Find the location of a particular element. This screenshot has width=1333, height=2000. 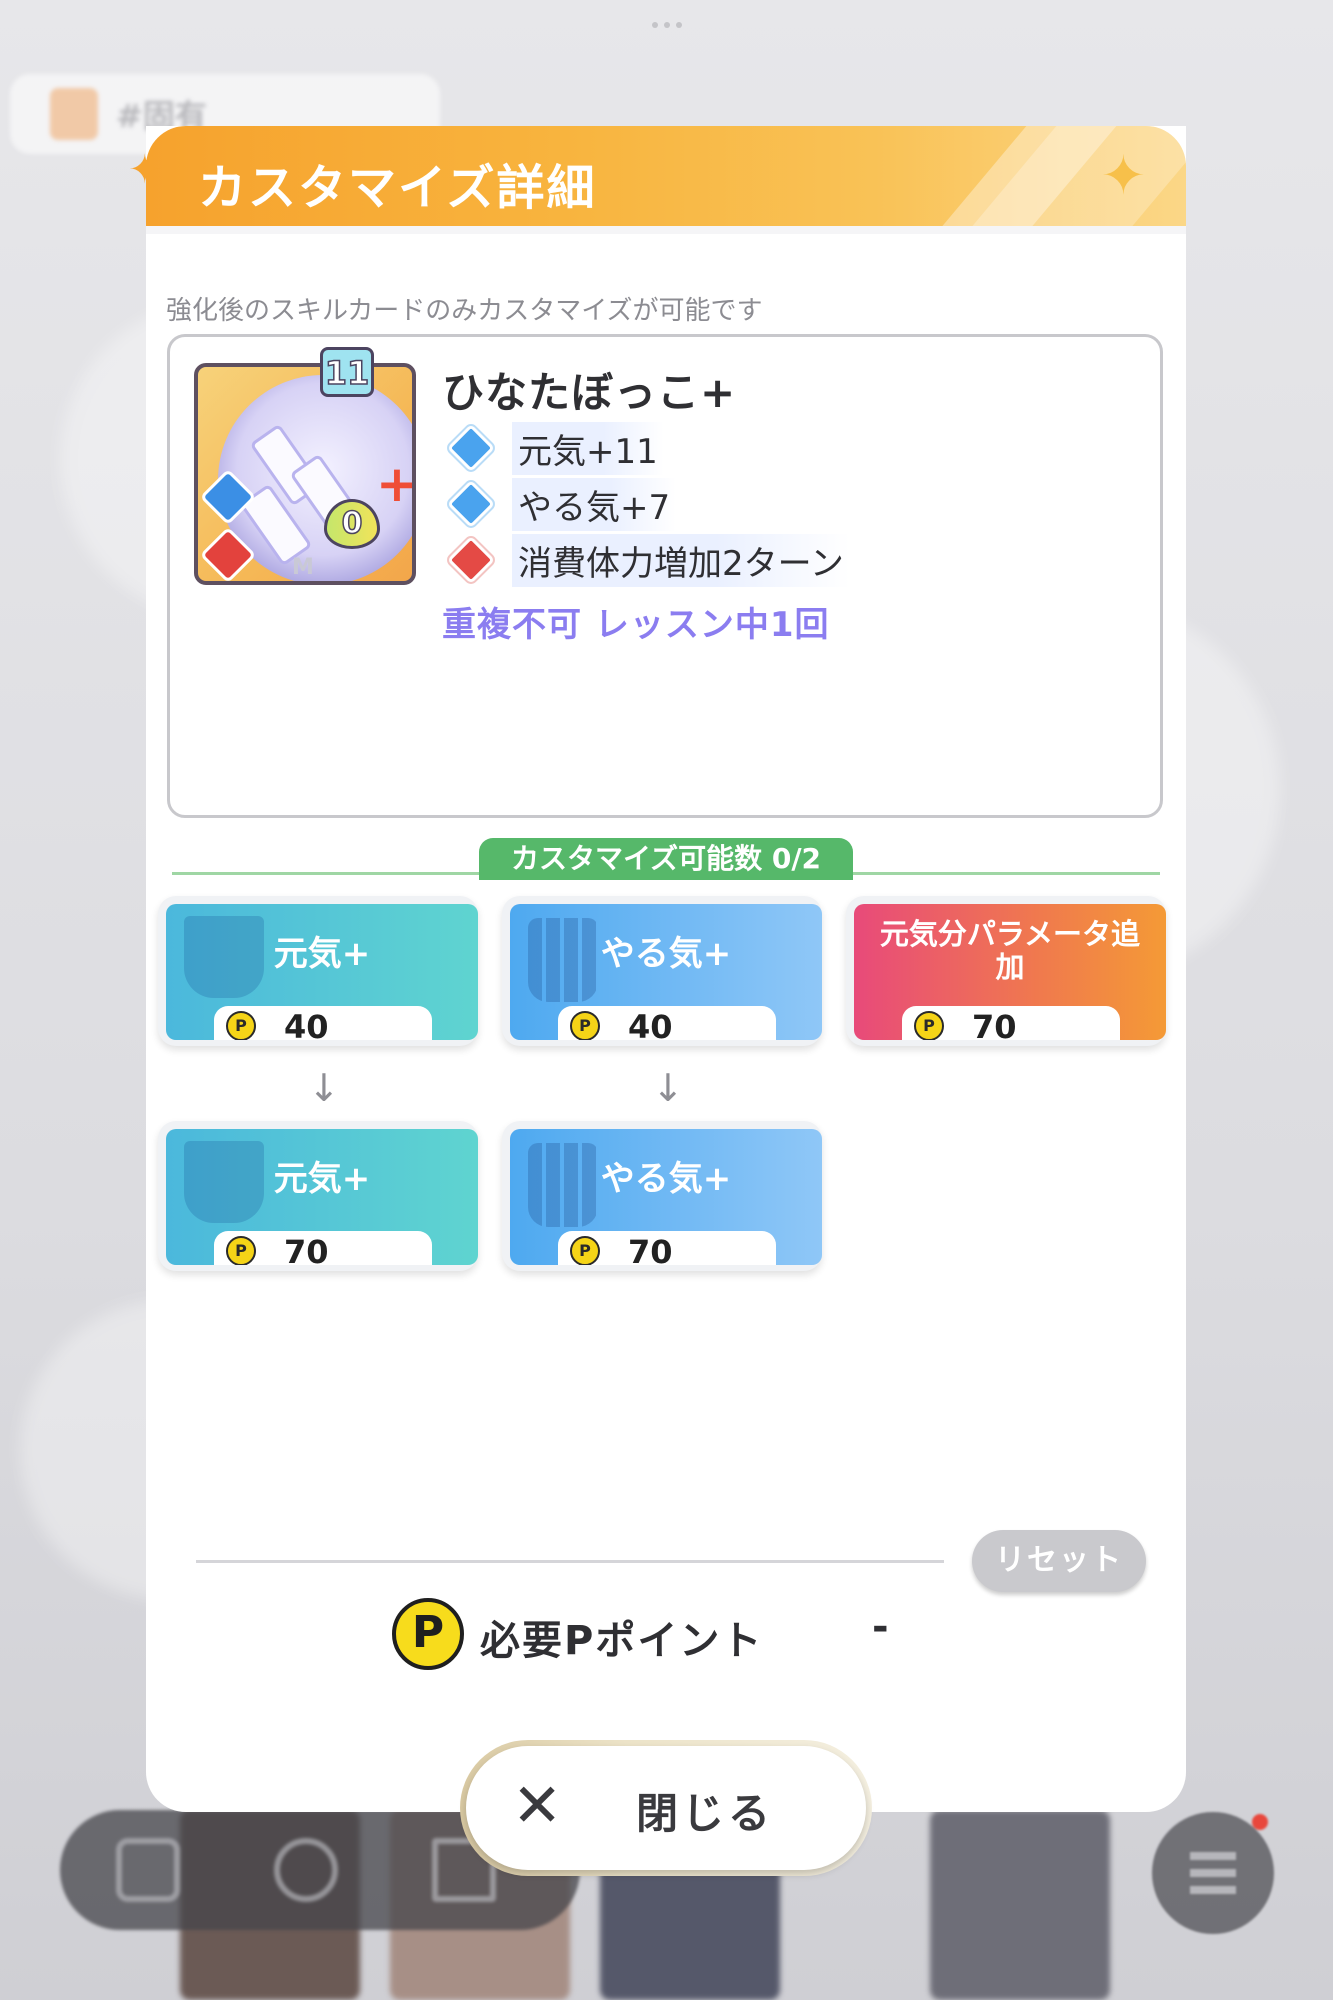

close-icon: ✕ is located at coordinates (537, 1806).